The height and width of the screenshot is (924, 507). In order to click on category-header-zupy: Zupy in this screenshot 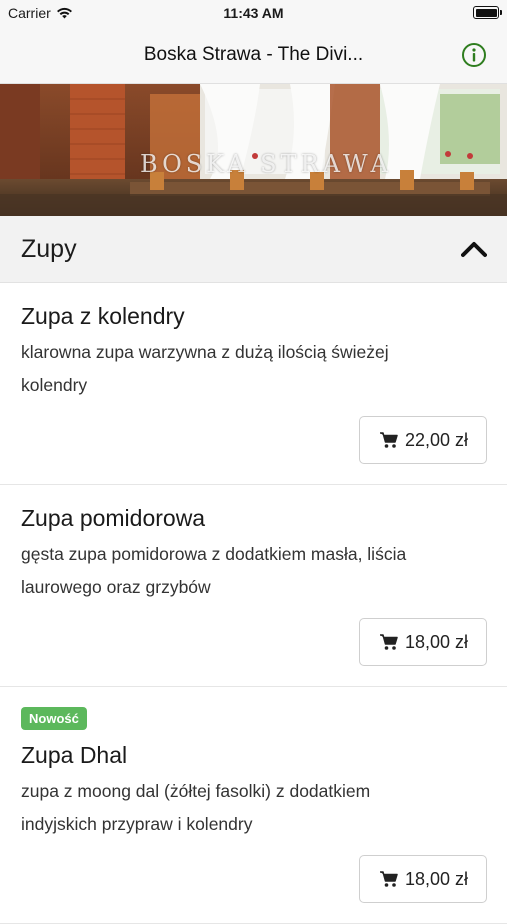, I will do `click(253, 249)`.